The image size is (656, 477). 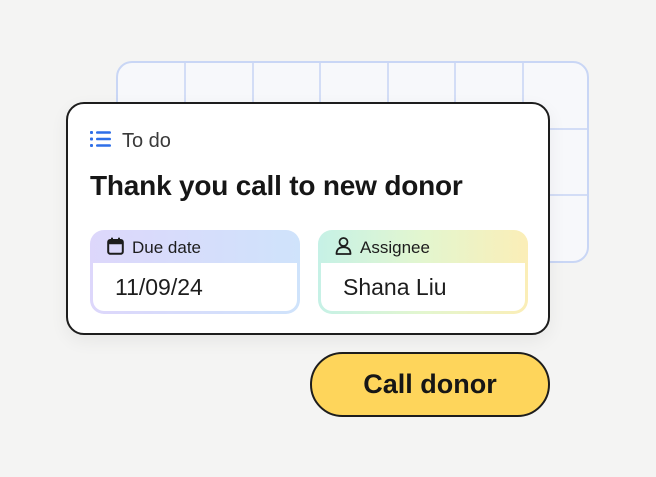 What do you see at coordinates (423, 287) in the screenshot?
I see `assignee-value: Shana Liu` at bounding box center [423, 287].